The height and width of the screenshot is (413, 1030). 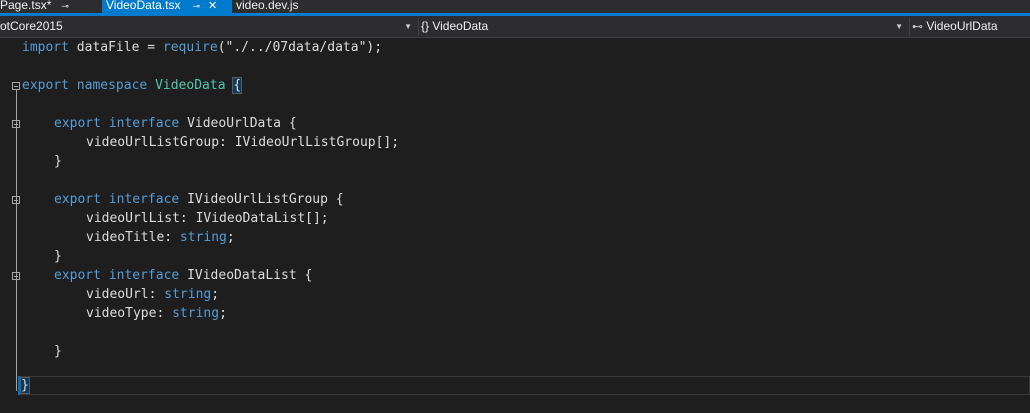 I want to click on project-name: otCore2015, so click(x=31, y=26).